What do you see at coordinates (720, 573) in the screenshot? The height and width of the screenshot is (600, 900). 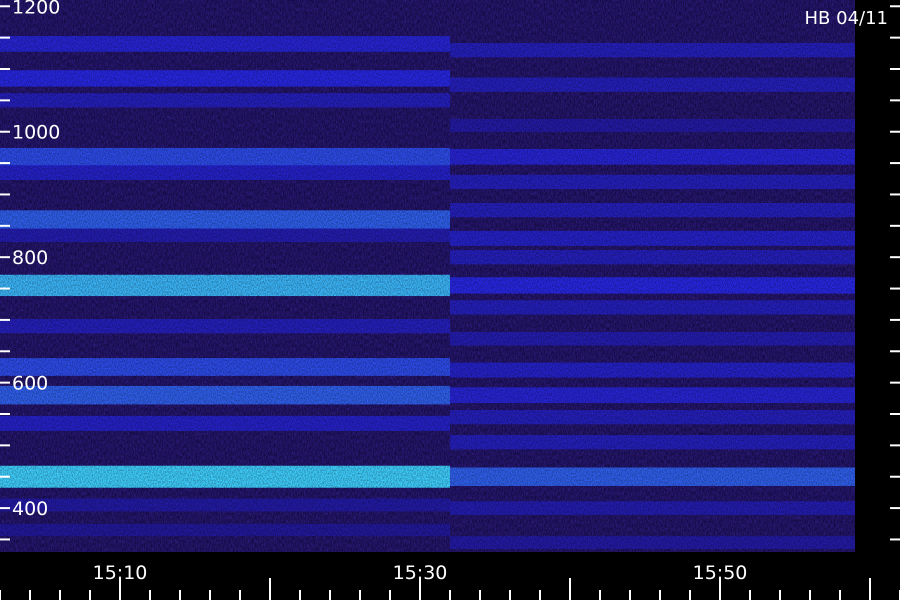 I see `x-tick-label: 15:50` at bounding box center [720, 573].